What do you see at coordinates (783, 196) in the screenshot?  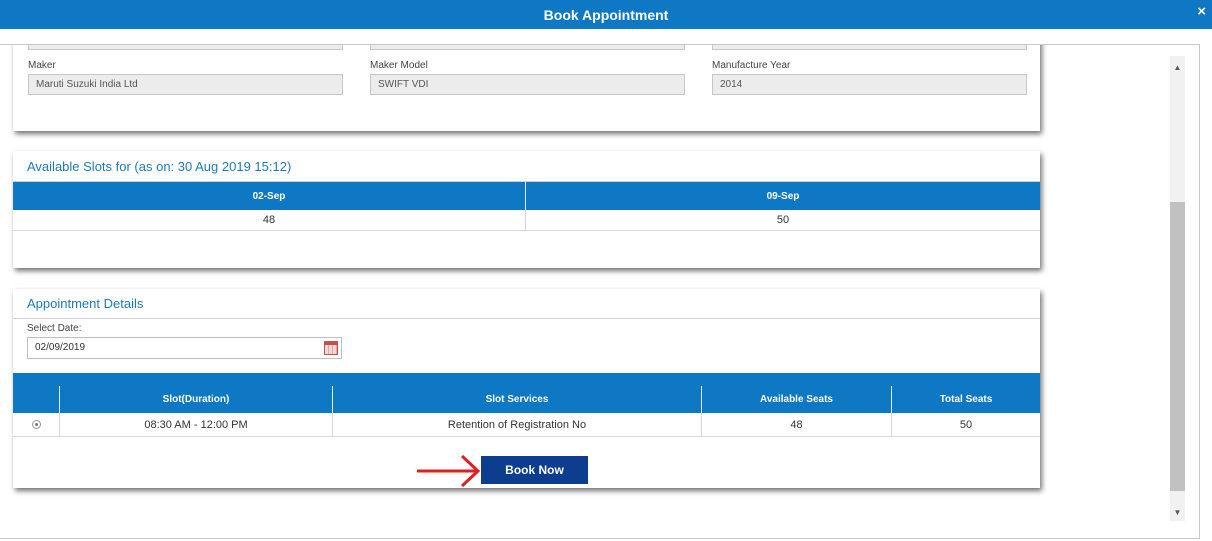 I see `slot-date-col: 09-Sep` at bounding box center [783, 196].